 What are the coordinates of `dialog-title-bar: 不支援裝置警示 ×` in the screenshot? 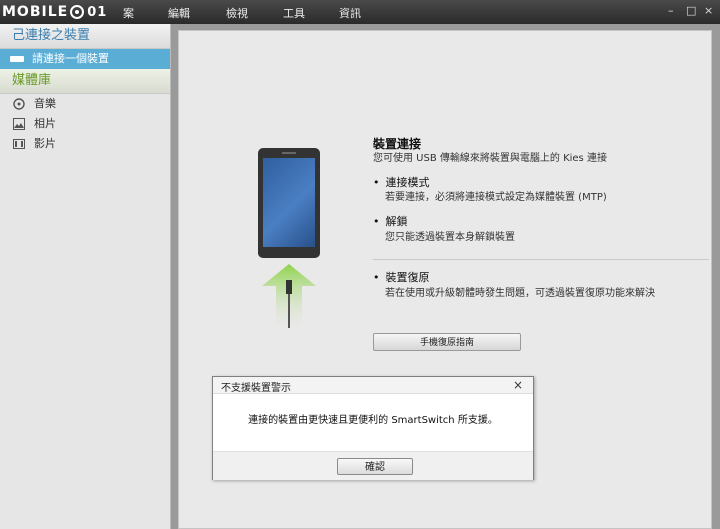 It's located at (373, 385).